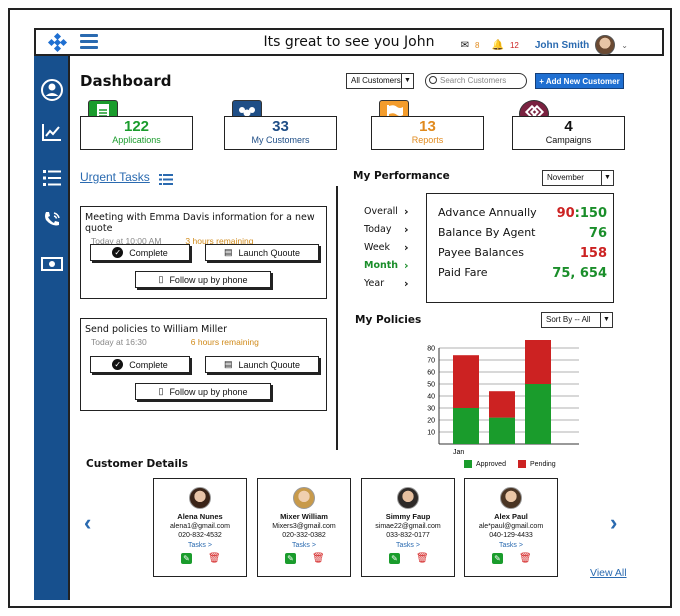 This screenshot has height=616, width=680. I want to click on customer-phone: 020-832-4532, so click(200, 535).